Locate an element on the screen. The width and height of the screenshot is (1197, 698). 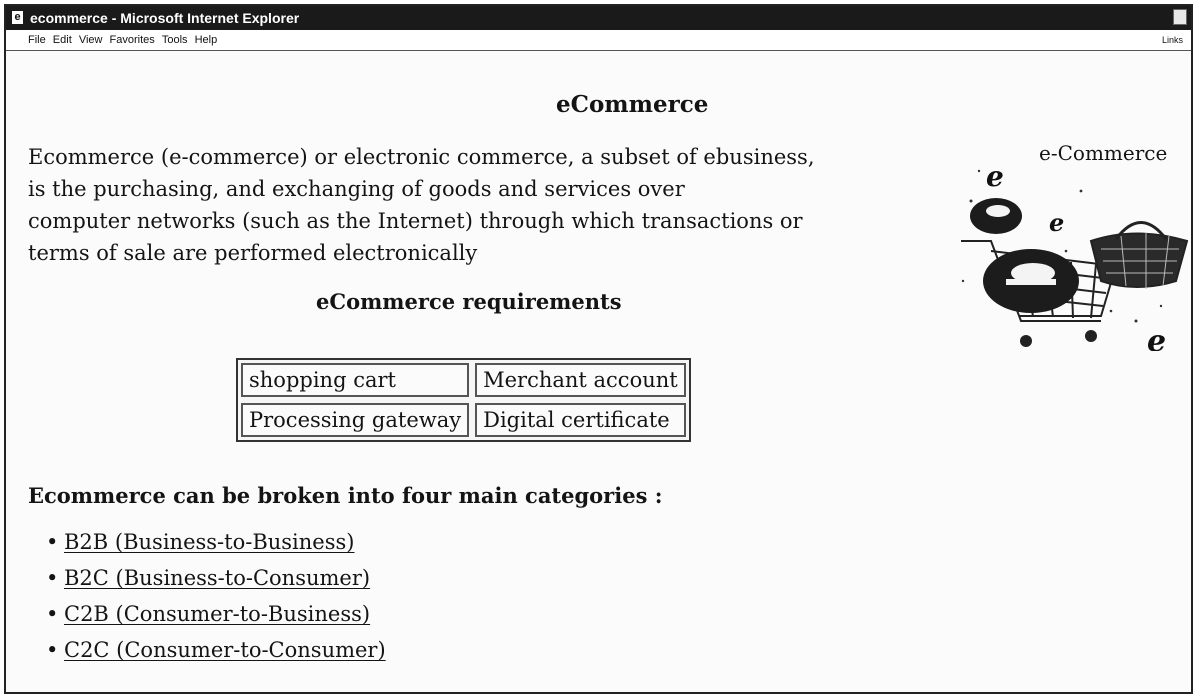
menu-tools: Tools is located at coordinates (175, 40).